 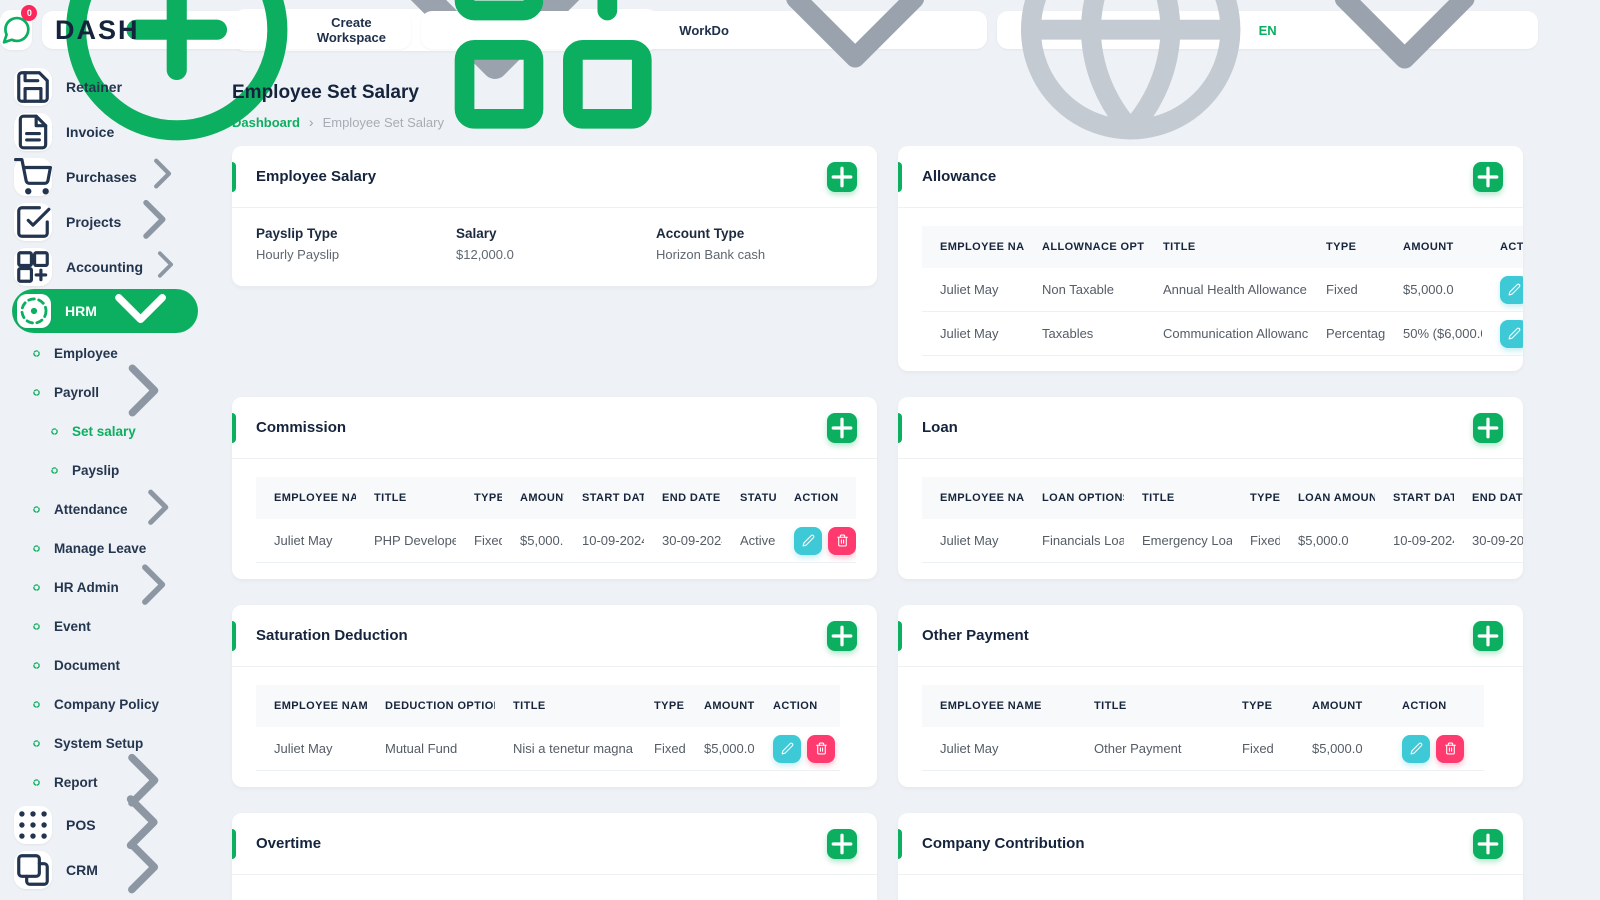 I want to click on sidebar-item-attendance: Attendance, so click(x=105, y=509).